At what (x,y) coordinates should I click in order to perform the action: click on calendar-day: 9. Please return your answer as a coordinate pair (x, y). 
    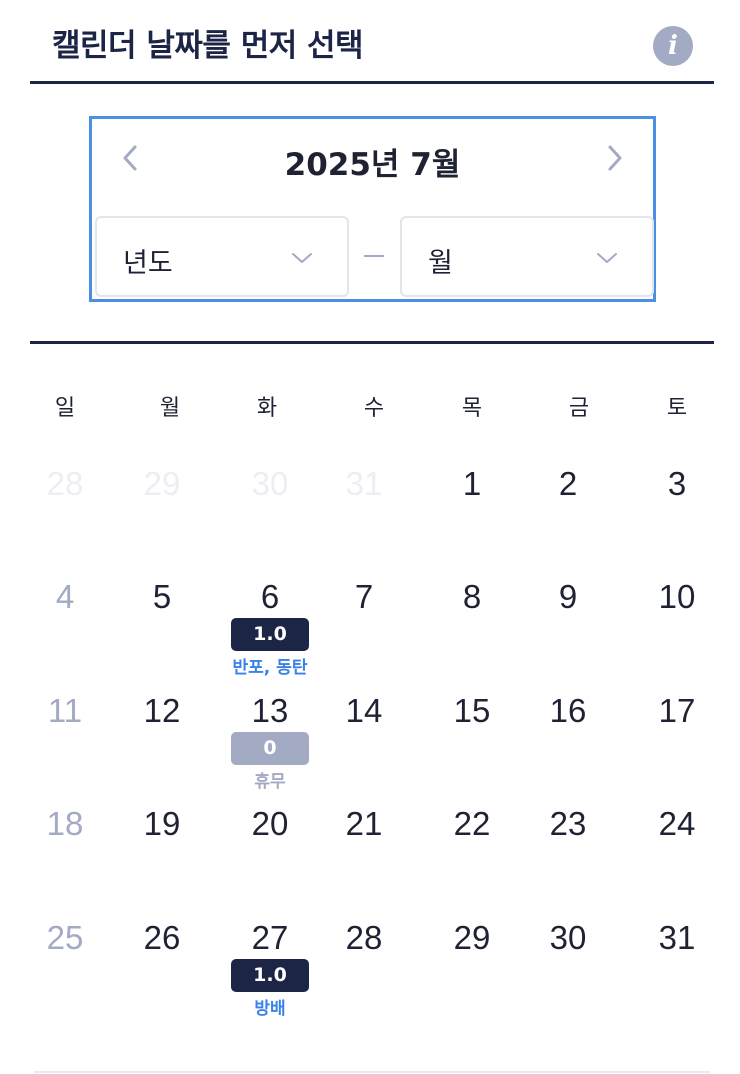
    Looking at the image, I should click on (568, 632).